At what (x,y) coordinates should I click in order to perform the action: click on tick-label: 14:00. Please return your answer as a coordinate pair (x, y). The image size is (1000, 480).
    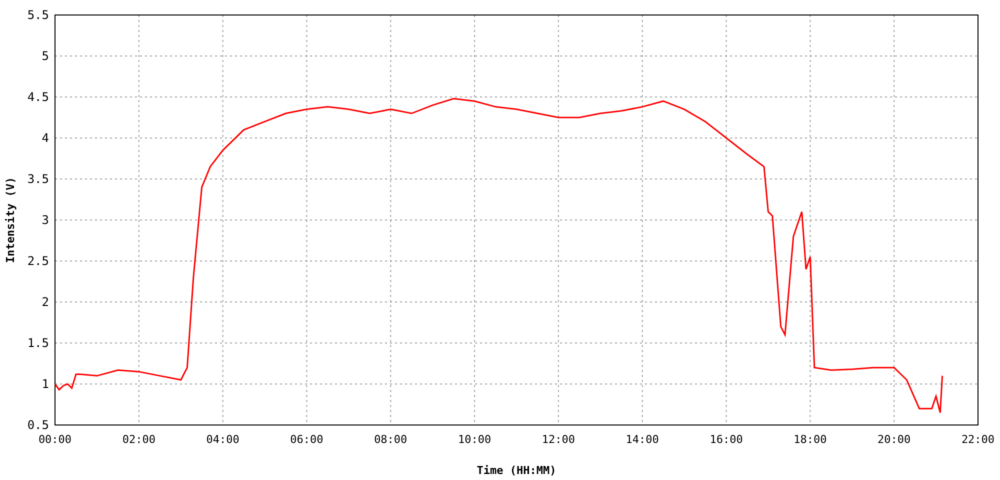
    Looking at the image, I should click on (642, 439).